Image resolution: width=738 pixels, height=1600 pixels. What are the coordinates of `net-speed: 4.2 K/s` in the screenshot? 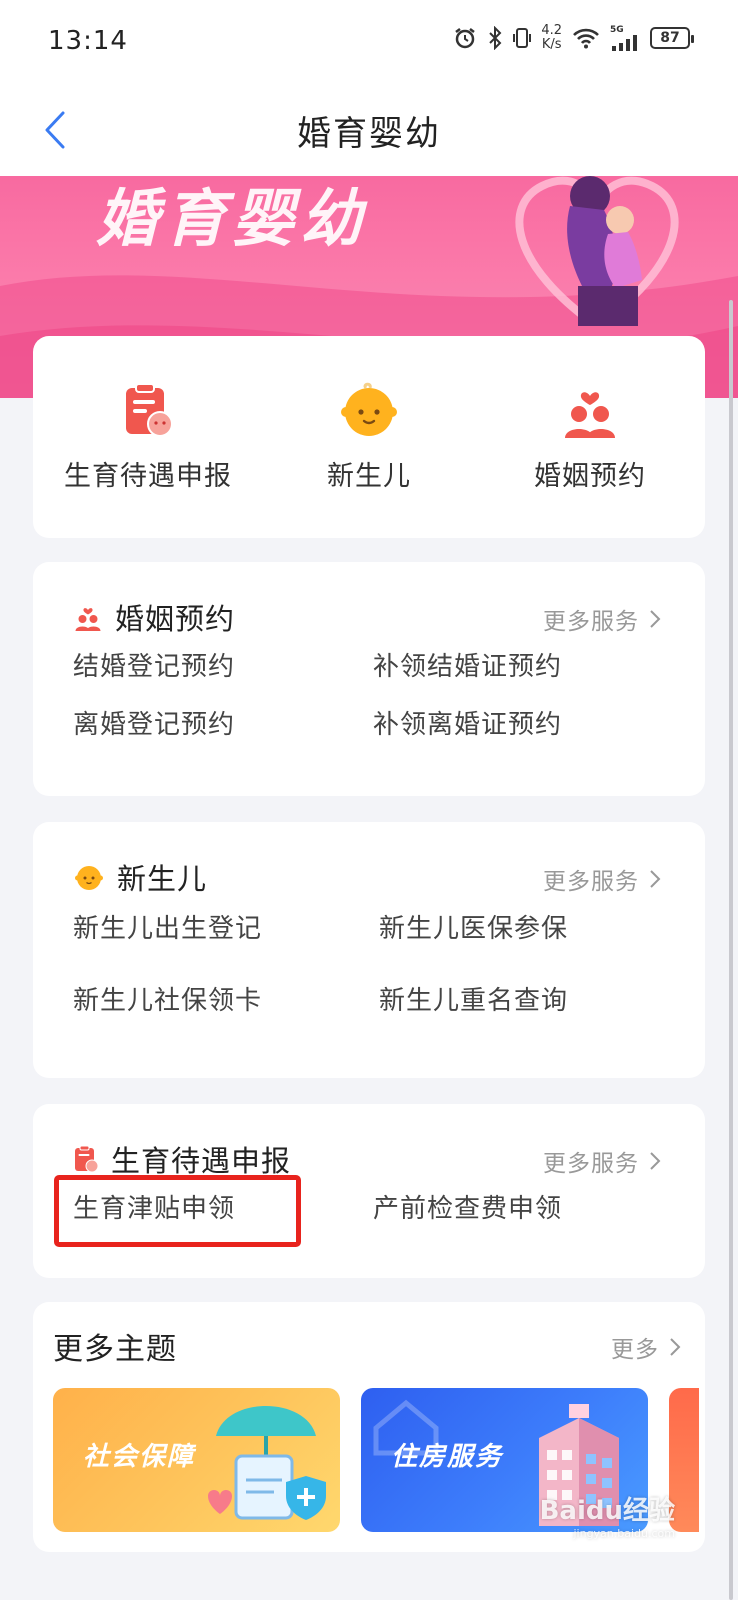 It's located at (551, 38).